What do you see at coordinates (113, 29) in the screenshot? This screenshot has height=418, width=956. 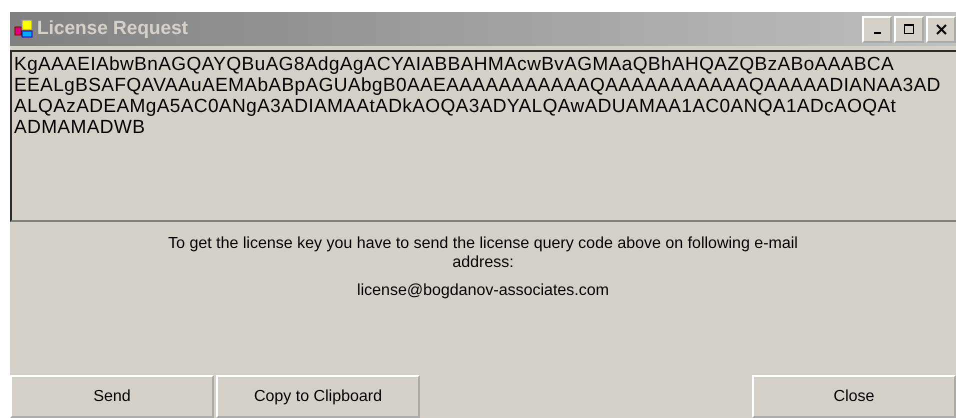 I see `window-title: License Request` at bounding box center [113, 29].